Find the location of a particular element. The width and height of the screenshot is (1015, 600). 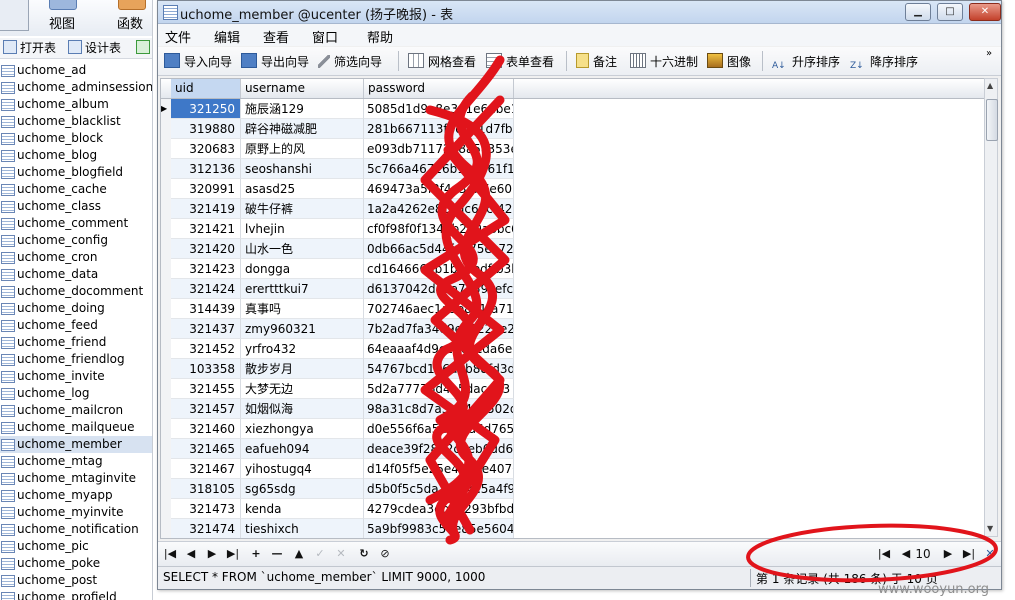

password-cell: 4279cdea3eb6a293bfbdd2 is located at coordinates (439, 509).